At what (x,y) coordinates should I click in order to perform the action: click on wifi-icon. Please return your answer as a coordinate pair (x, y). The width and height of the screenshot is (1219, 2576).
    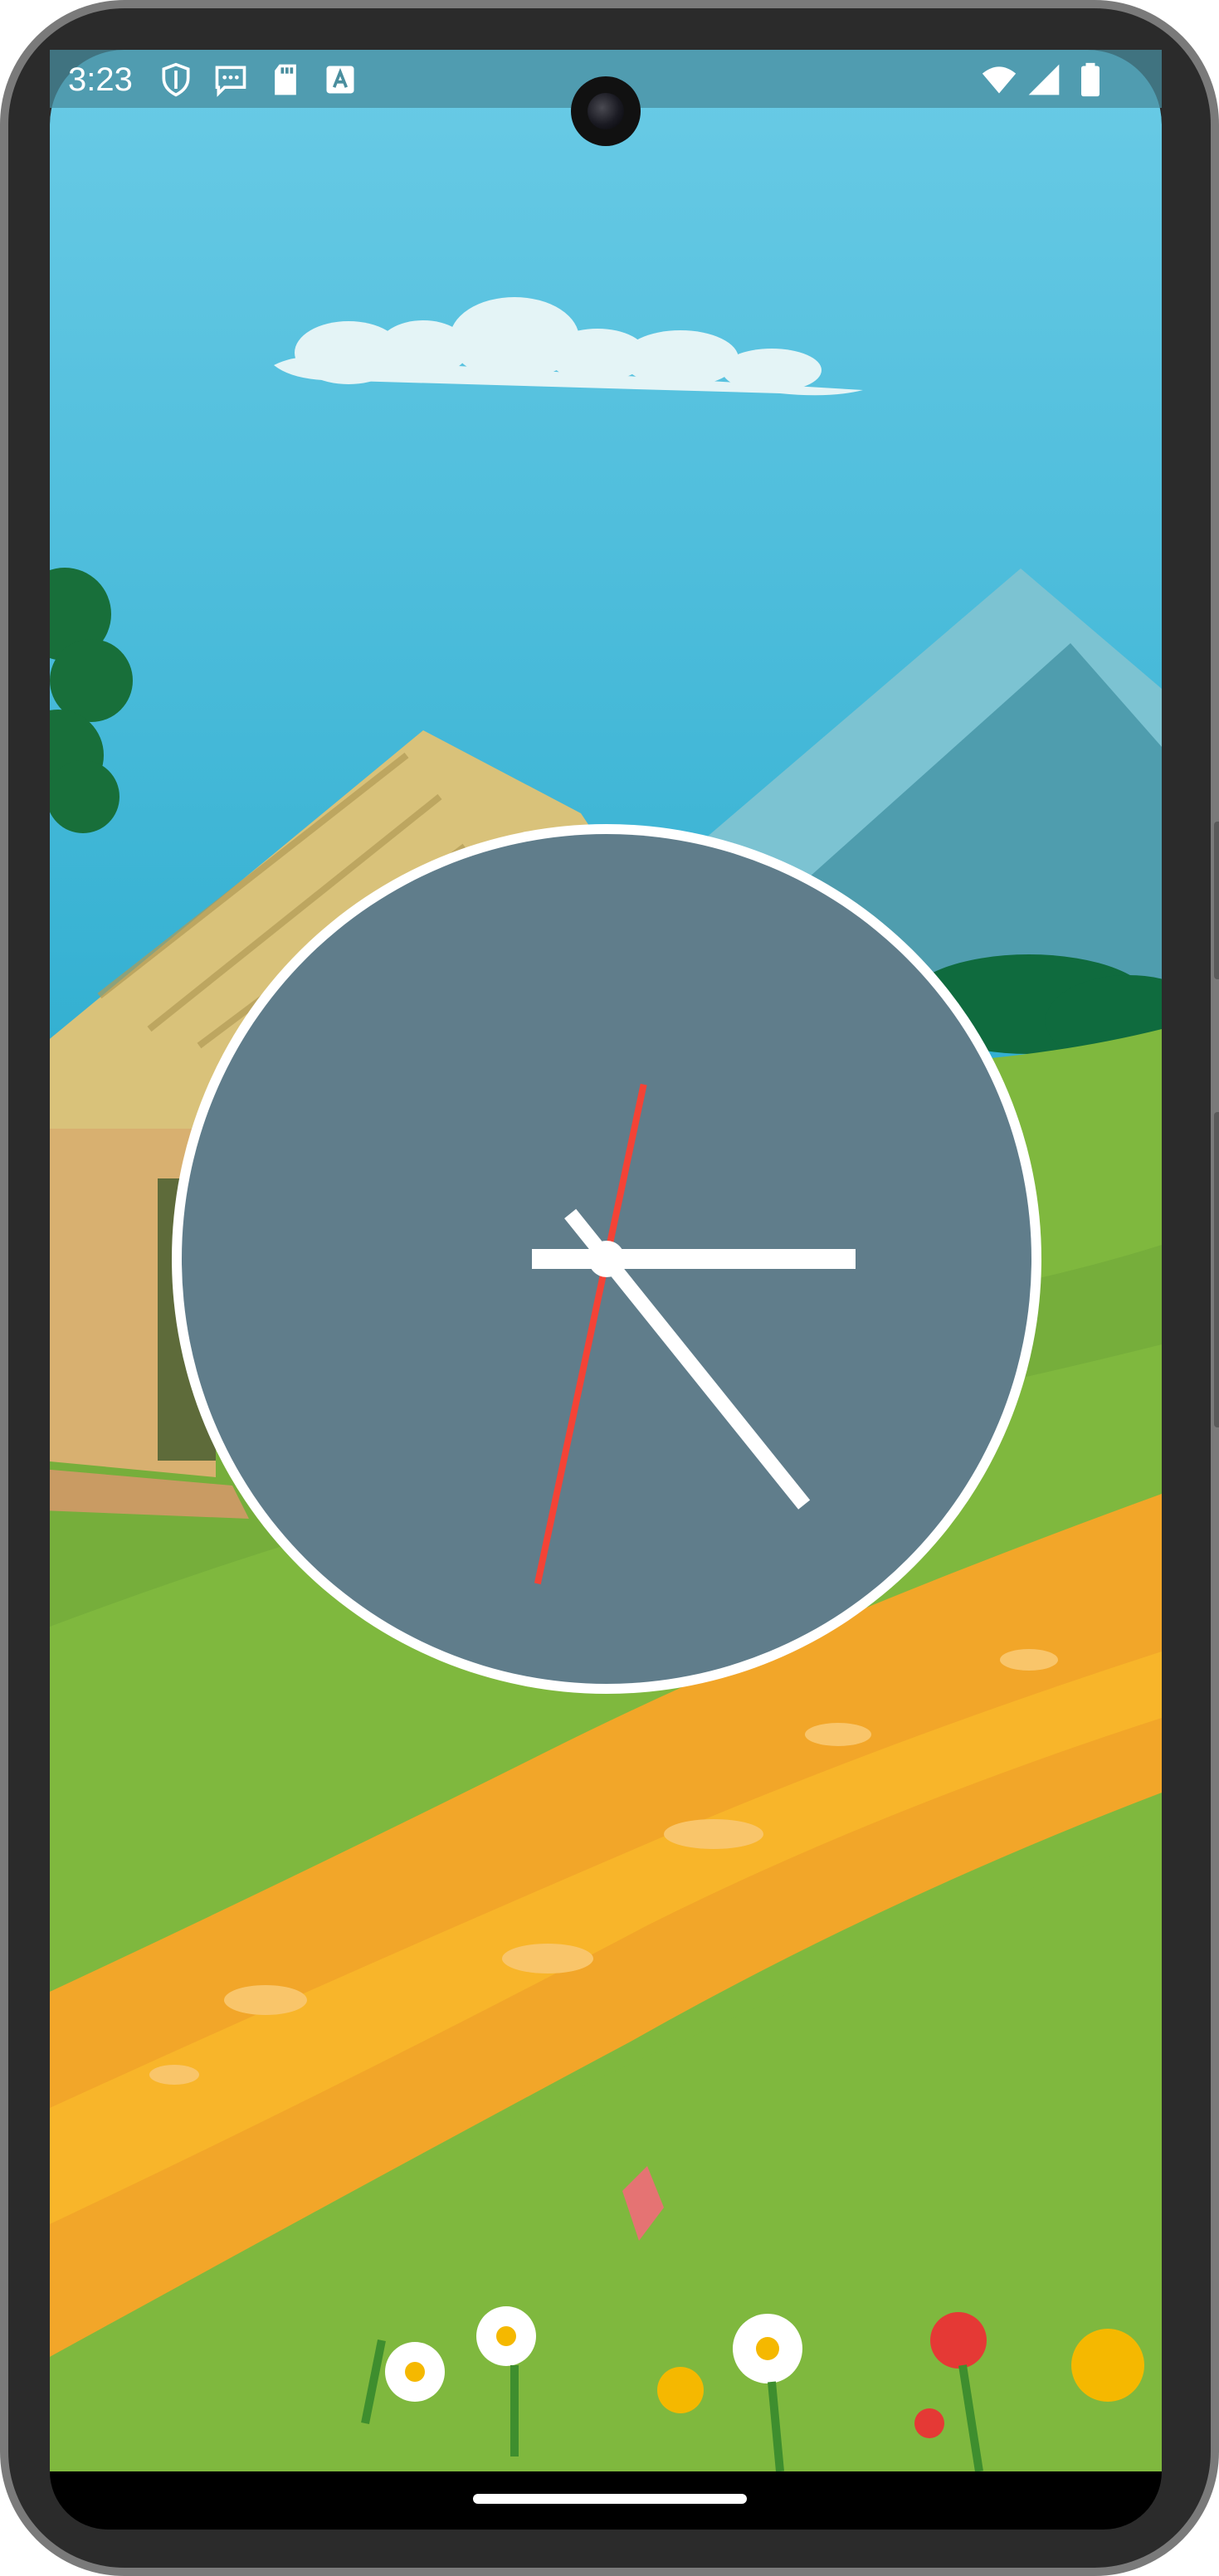
    Looking at the image, I should click on (1000, 80).